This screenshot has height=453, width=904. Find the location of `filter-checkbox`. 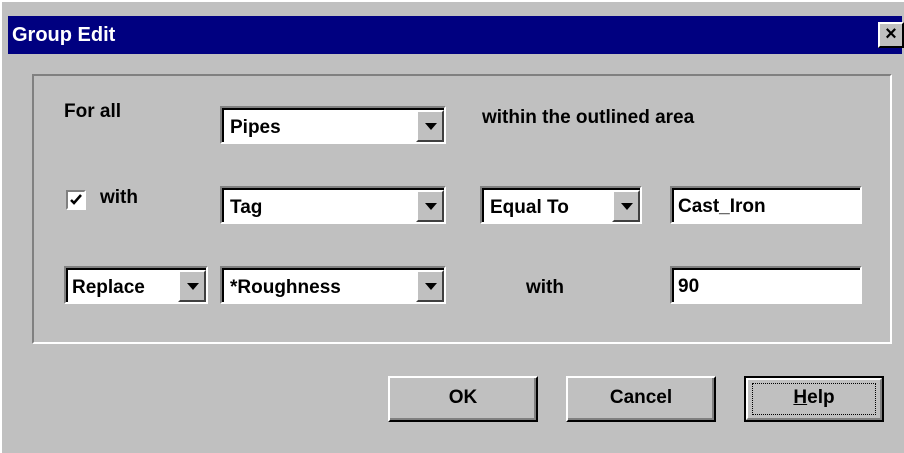

filter-checkbox is located at coordinates (76, 200).